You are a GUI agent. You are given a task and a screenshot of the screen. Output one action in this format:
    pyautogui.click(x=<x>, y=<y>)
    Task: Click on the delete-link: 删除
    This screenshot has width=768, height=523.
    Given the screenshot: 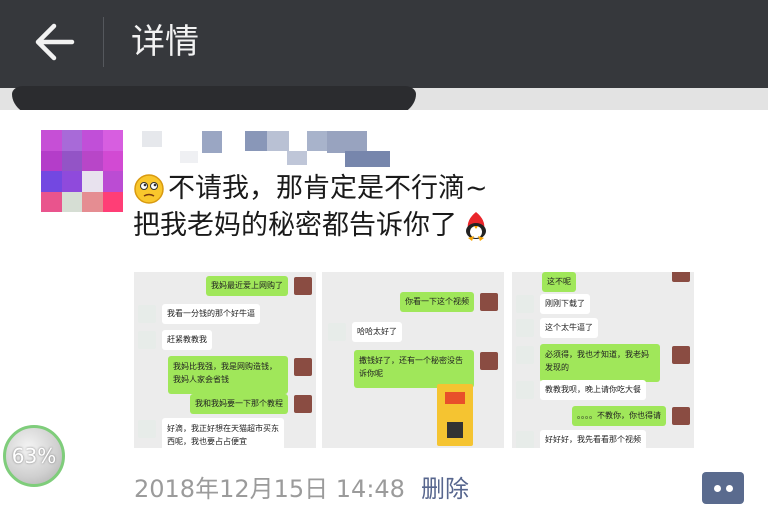 What is the action you would take?
    pyautogui.click(x=445, y=489)
    